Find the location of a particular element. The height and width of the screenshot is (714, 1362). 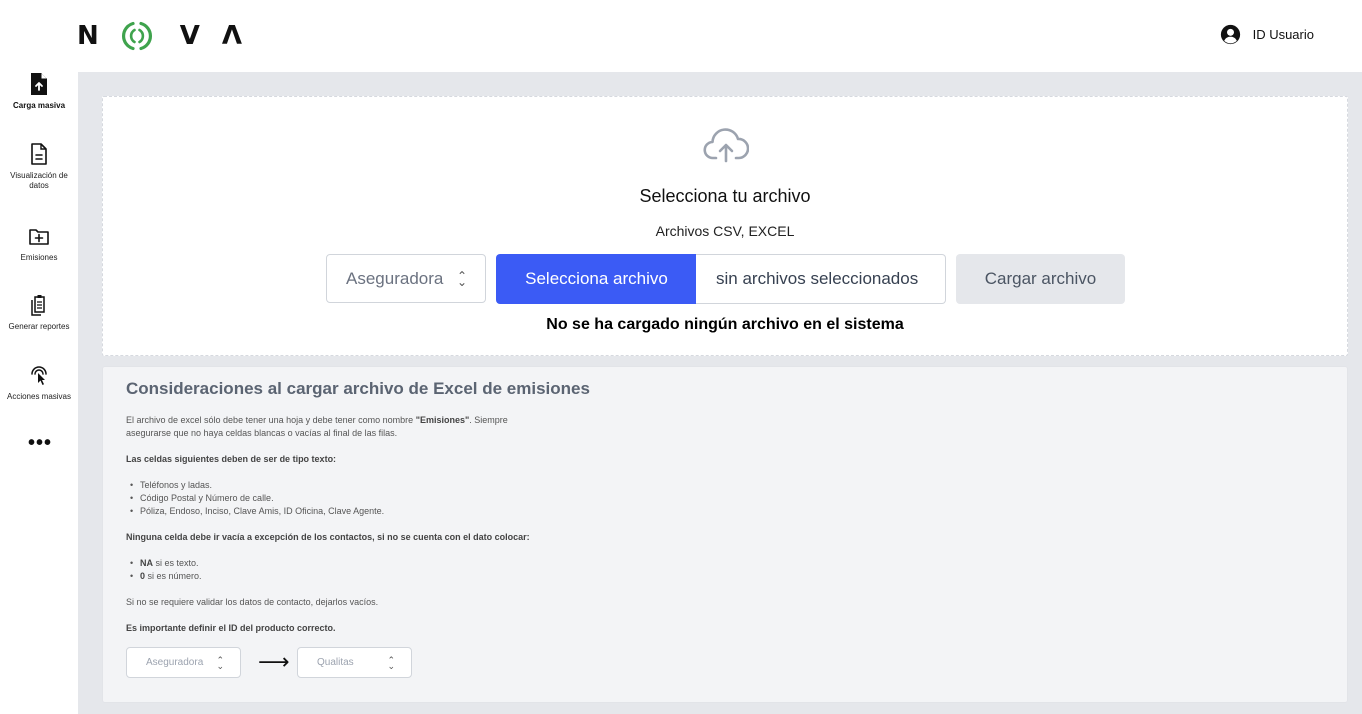

sidebar-item-label: Carga masiva is located at coordinates (39, 105).